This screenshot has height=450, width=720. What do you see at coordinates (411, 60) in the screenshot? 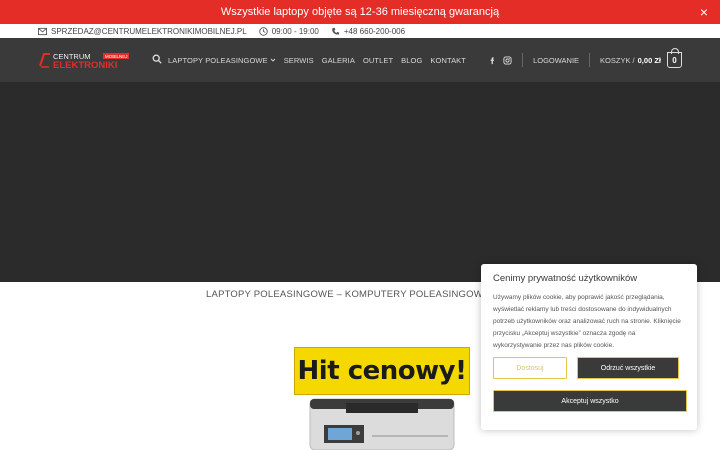
I see `menu-item-blog: BLOG` at bounding box center [411, 60].